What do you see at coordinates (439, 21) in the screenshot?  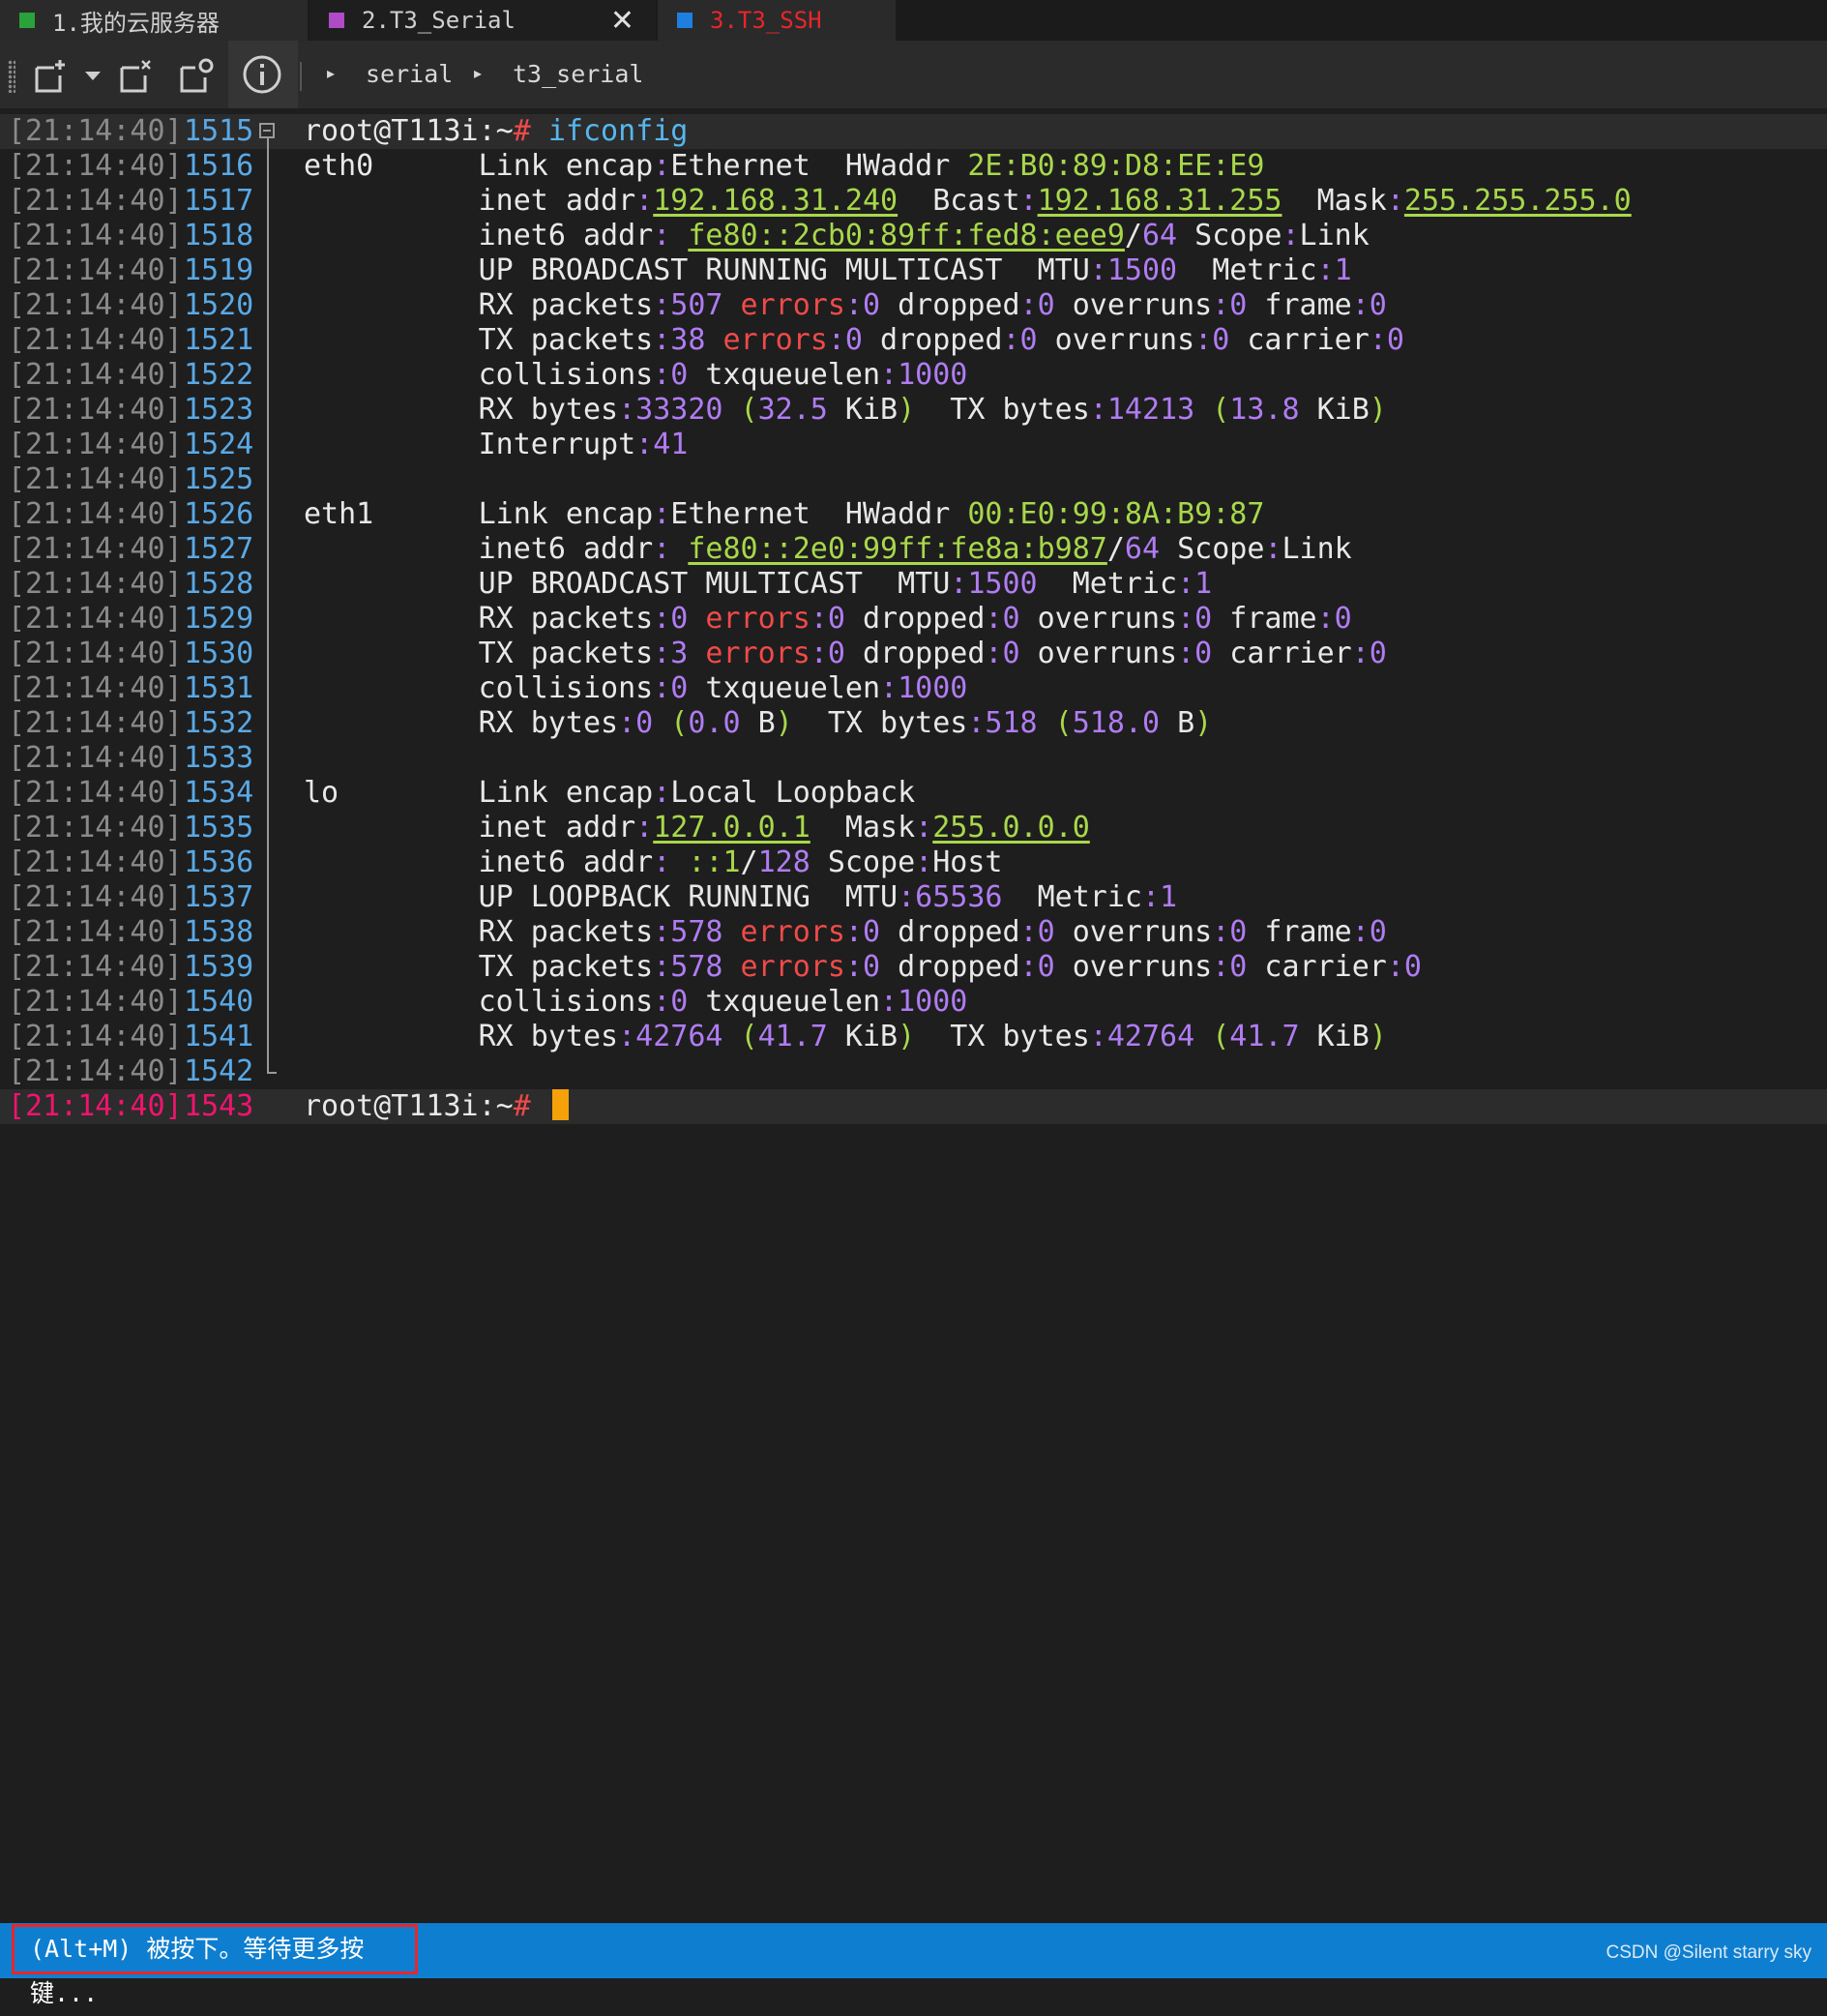 I see `tab-label: 2.T3_Serial` at bounding box center [439, 21].